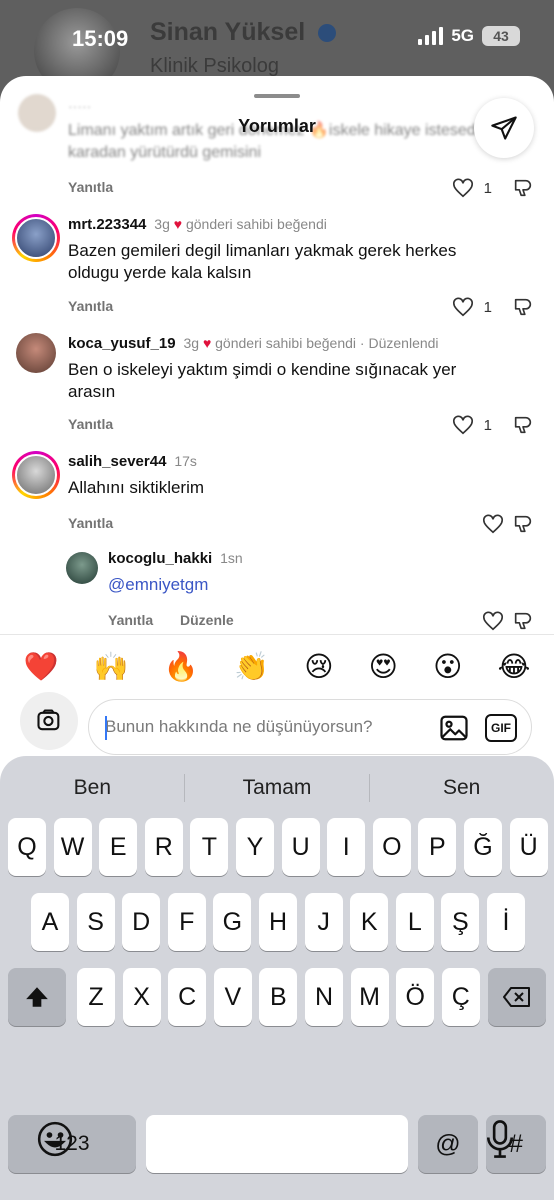  Describe the element at coordinates (506, 922) in the screenshot. I see `key-i̇: İ` at that location.